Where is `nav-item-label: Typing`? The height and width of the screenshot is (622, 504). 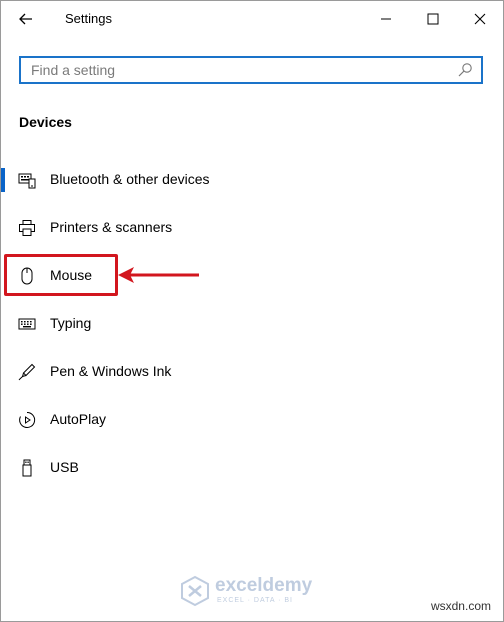
nav-item-label: Typing is located at coordinates (71, 323).